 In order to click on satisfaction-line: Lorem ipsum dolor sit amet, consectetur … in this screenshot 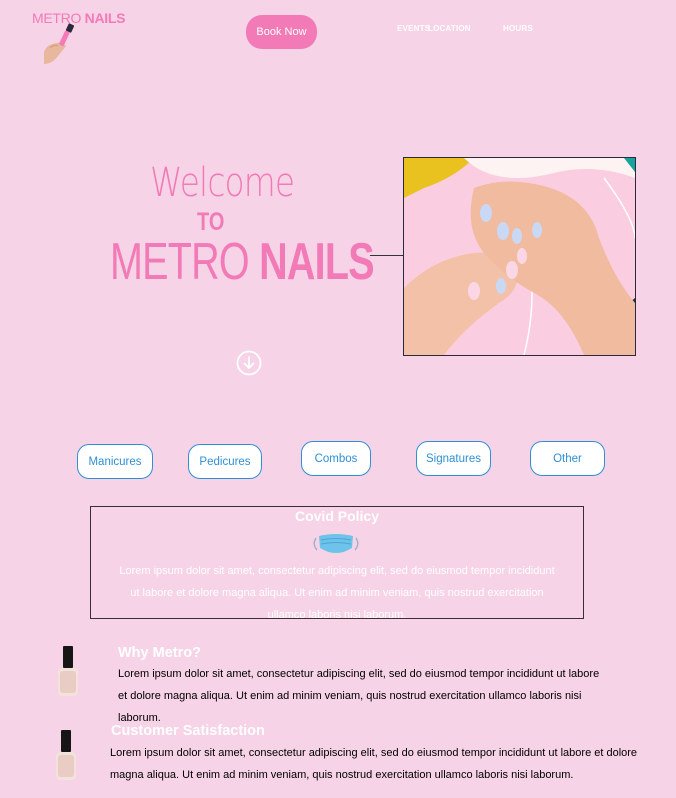, I will do `click(374, 753)`.